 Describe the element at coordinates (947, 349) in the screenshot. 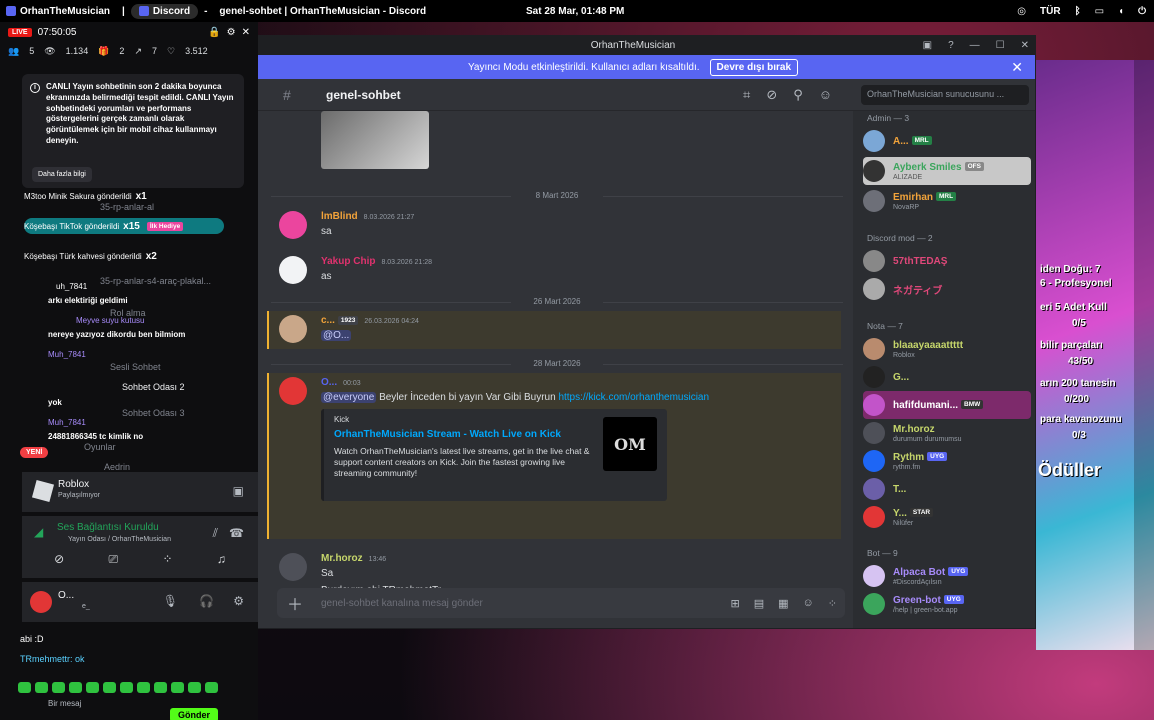

I see `member-item: blaaayaaaattttt Roblox` at that location.